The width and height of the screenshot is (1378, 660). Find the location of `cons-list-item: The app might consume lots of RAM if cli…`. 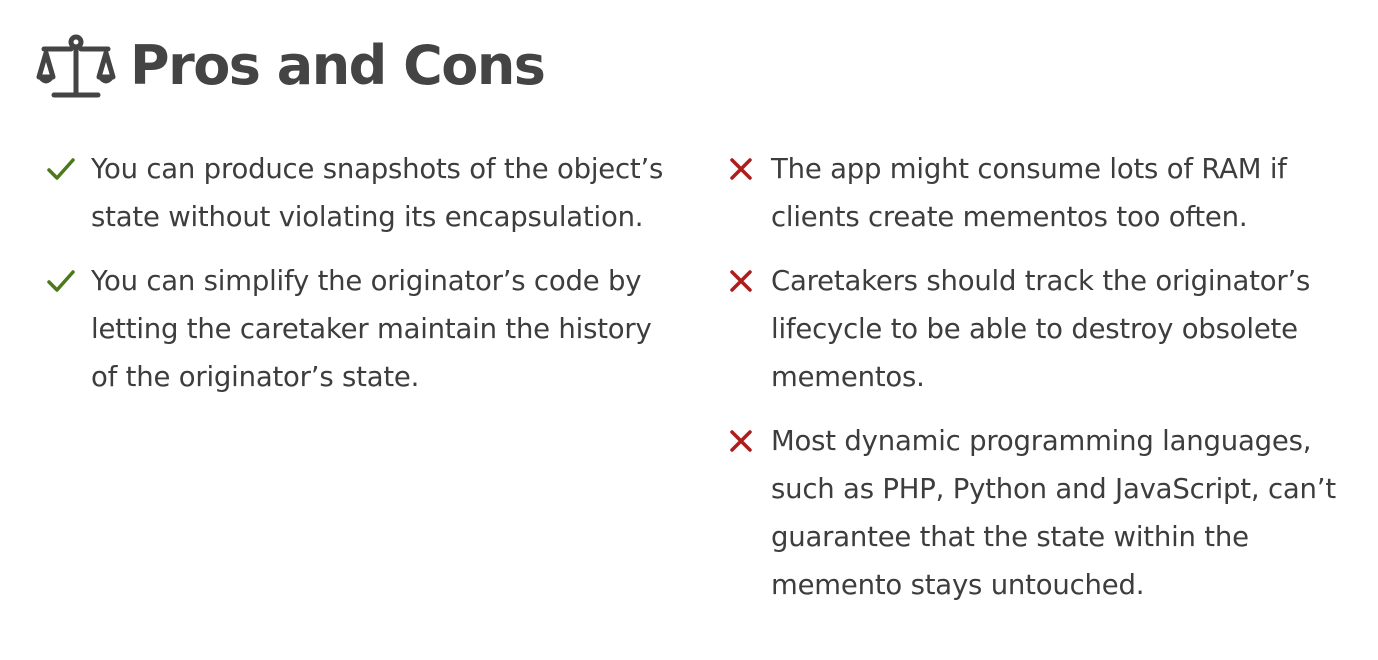

cons-list-item: The app might consume lots of RAM if cli… is located at coordinates (1036, 193).